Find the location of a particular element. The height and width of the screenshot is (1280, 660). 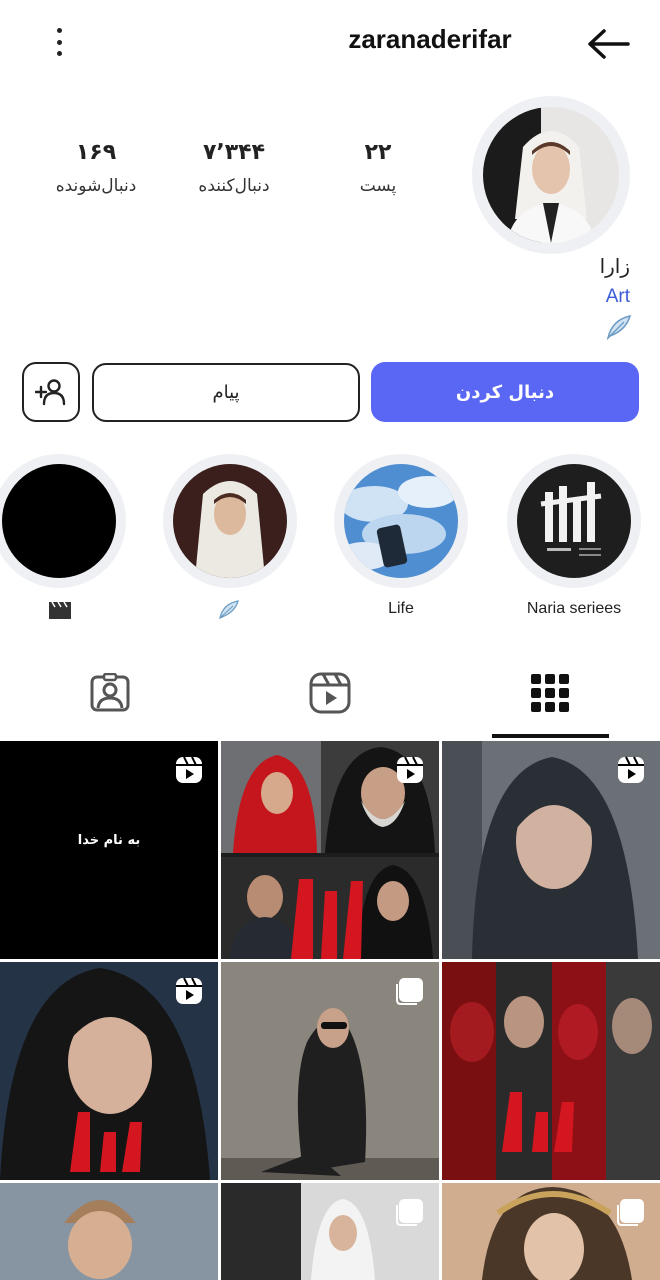

profile-tabs is located at coordinates (330, 694).